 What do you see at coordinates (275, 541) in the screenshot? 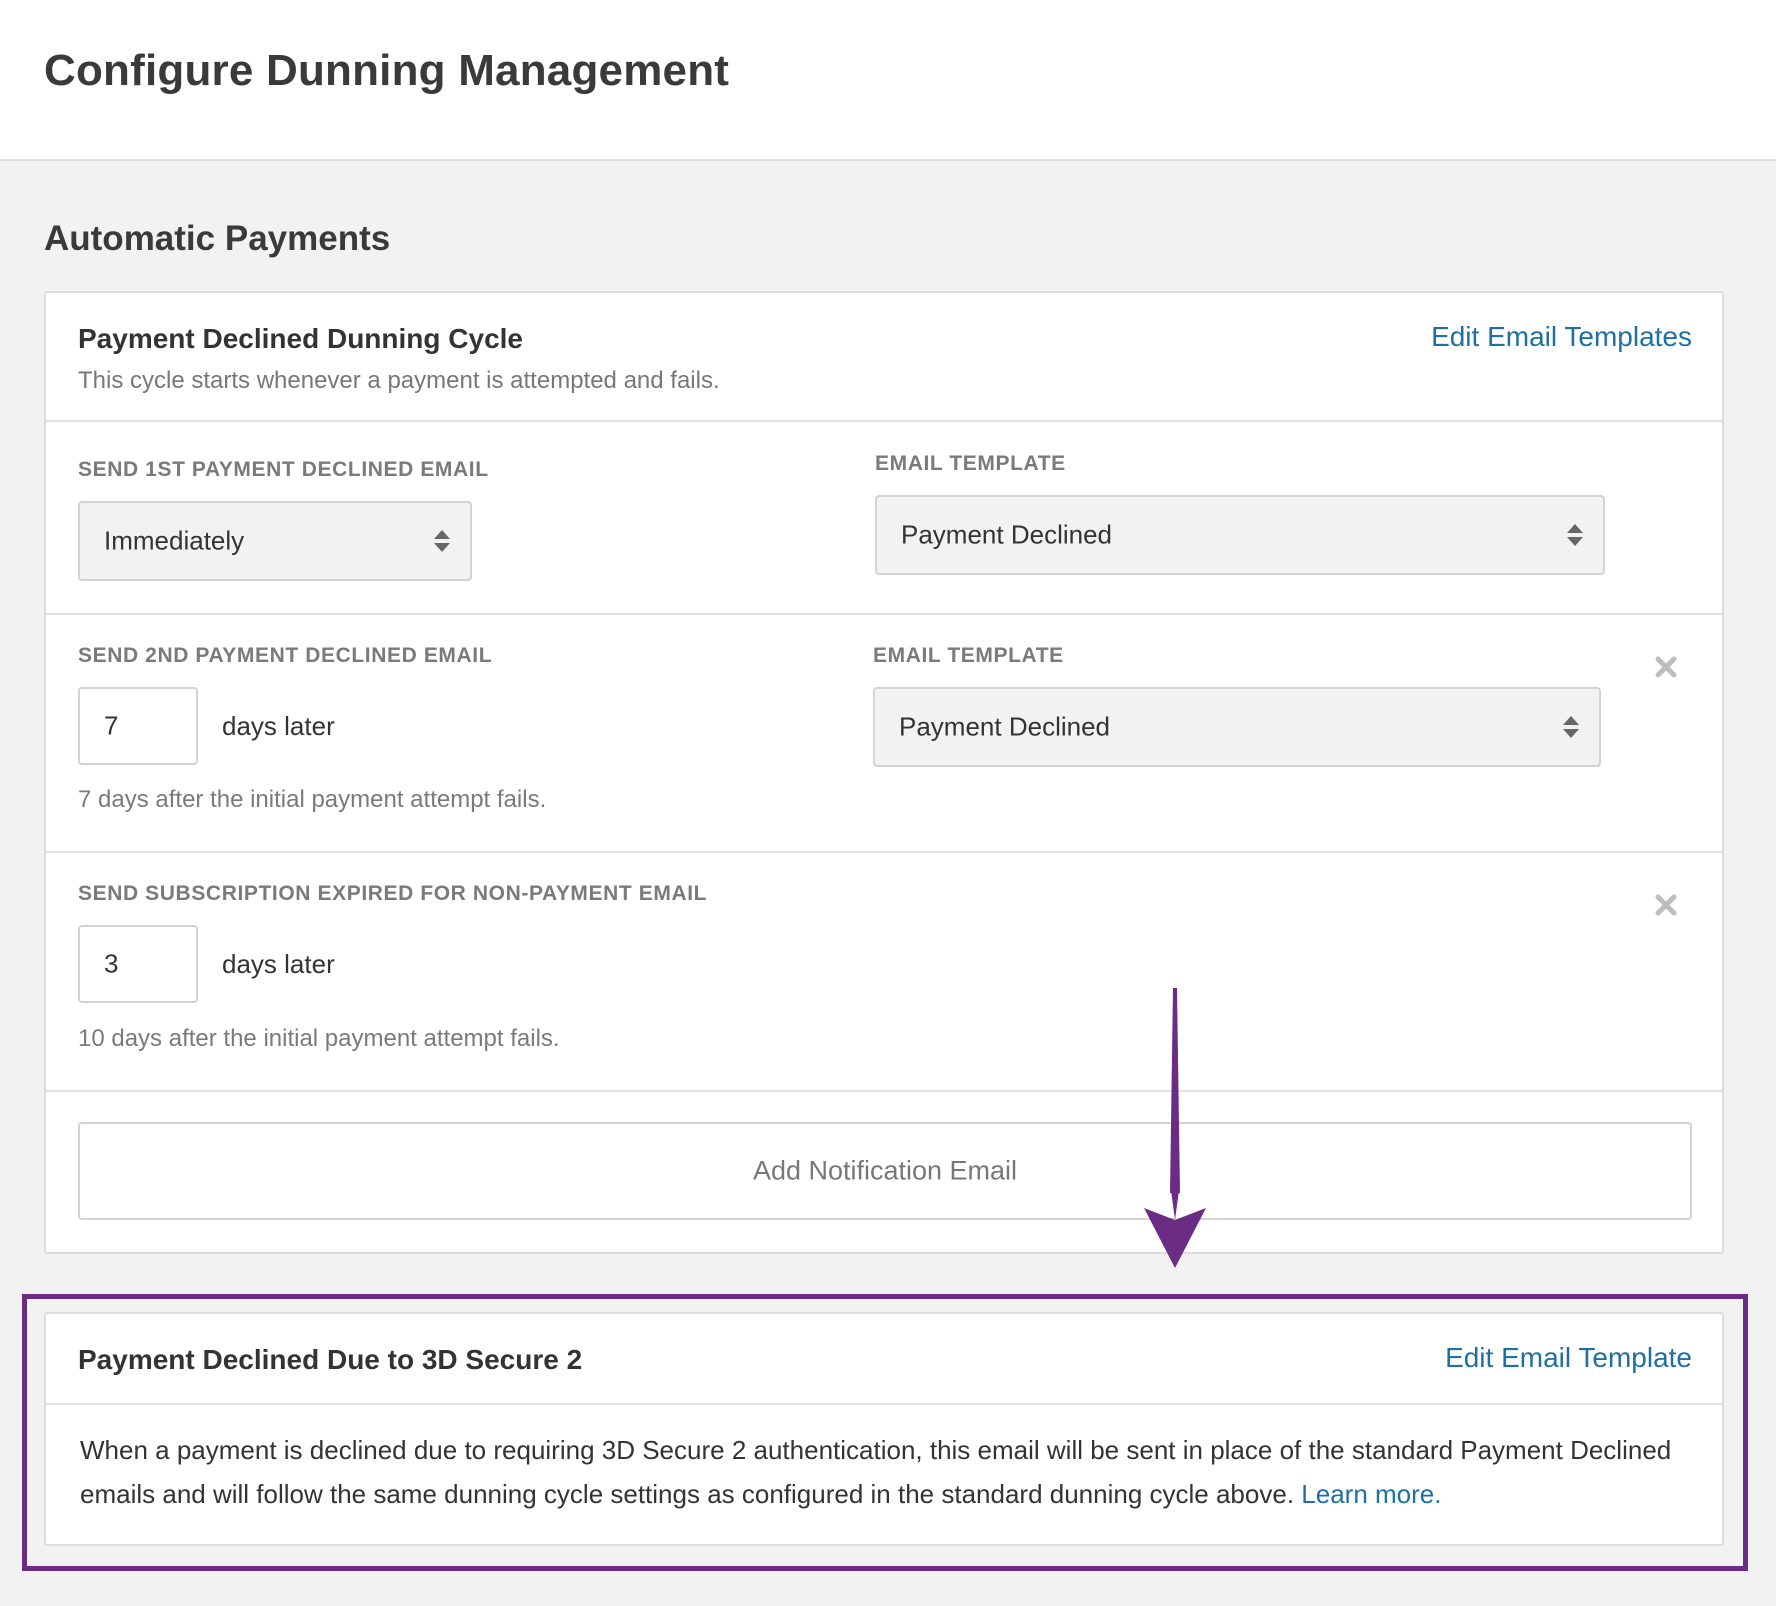
I see `step-1-timing-select: Immediately` at bounding box center [275, 541].